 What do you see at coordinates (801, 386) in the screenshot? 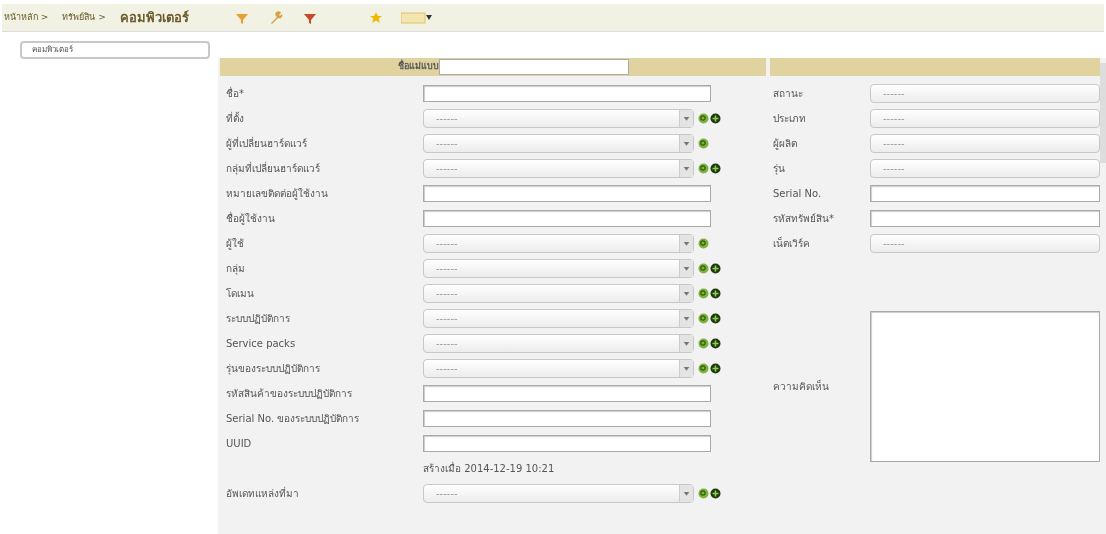
I see `field-label: ความคิดเห็น` at bounding box center [801, 386].